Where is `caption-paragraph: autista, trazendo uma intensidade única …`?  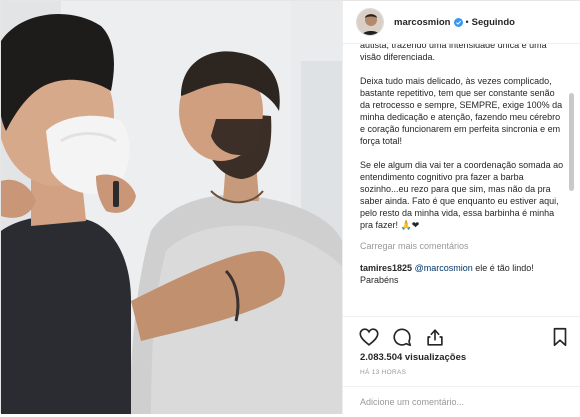 caption-paragraph: autista, trazendo uma intensidade única … is located at coordinates (453, 53).